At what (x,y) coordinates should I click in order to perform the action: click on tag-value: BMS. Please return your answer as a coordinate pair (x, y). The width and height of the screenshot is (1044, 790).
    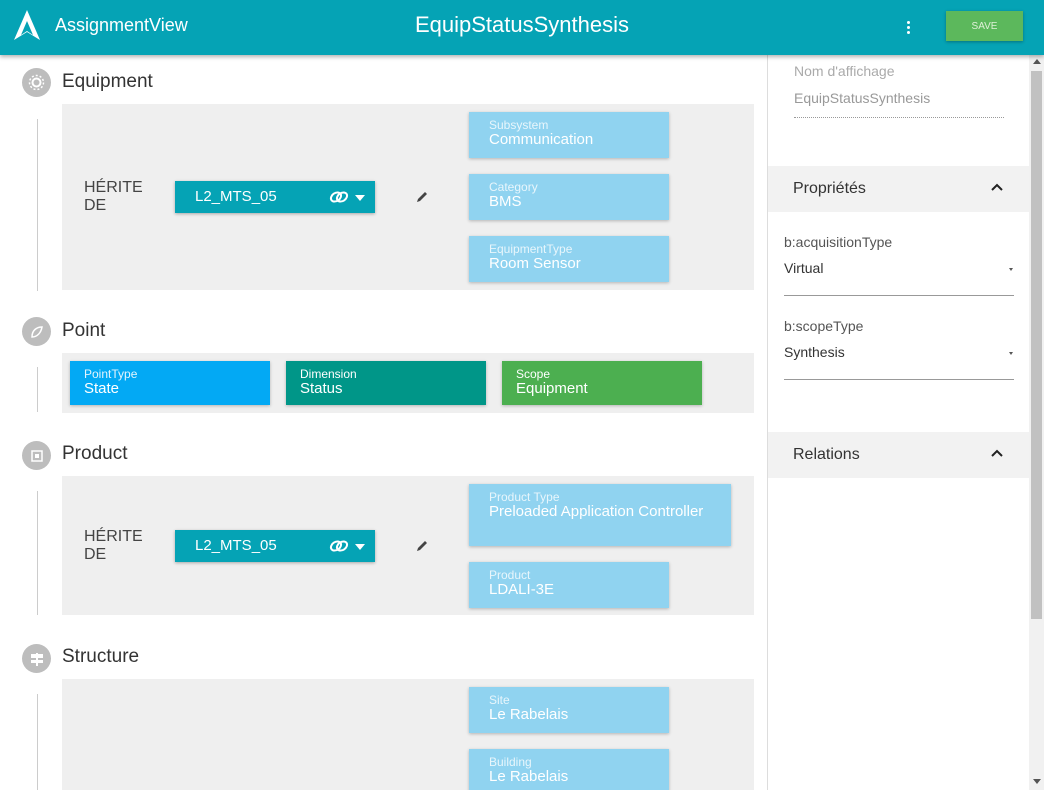
    Looking at the image, I should click on (505, 201).